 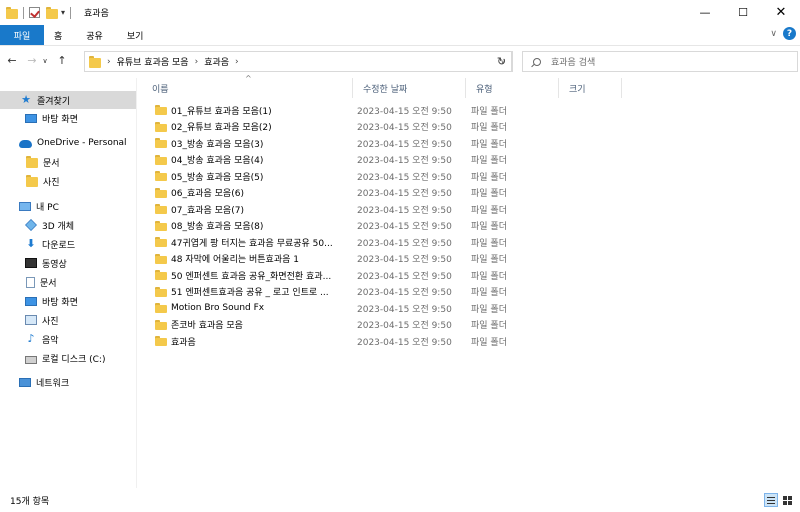 I want to click on table-row: 효과음 2023-04-15 오전 9:50 파일 폴더, so click(x=382, y=341).